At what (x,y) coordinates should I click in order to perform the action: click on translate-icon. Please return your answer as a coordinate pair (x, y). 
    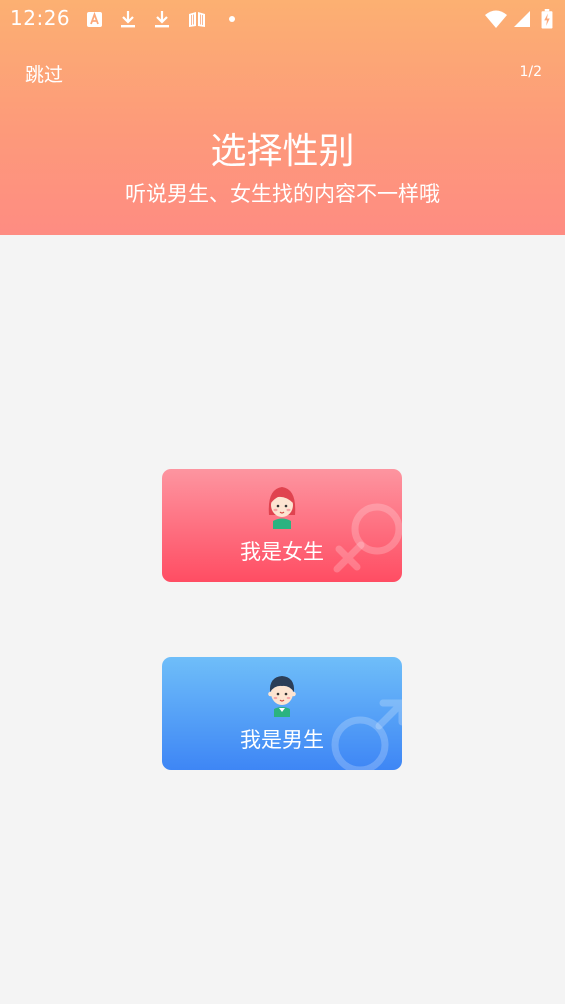
    Looking at the image, I should click on (94, 19).